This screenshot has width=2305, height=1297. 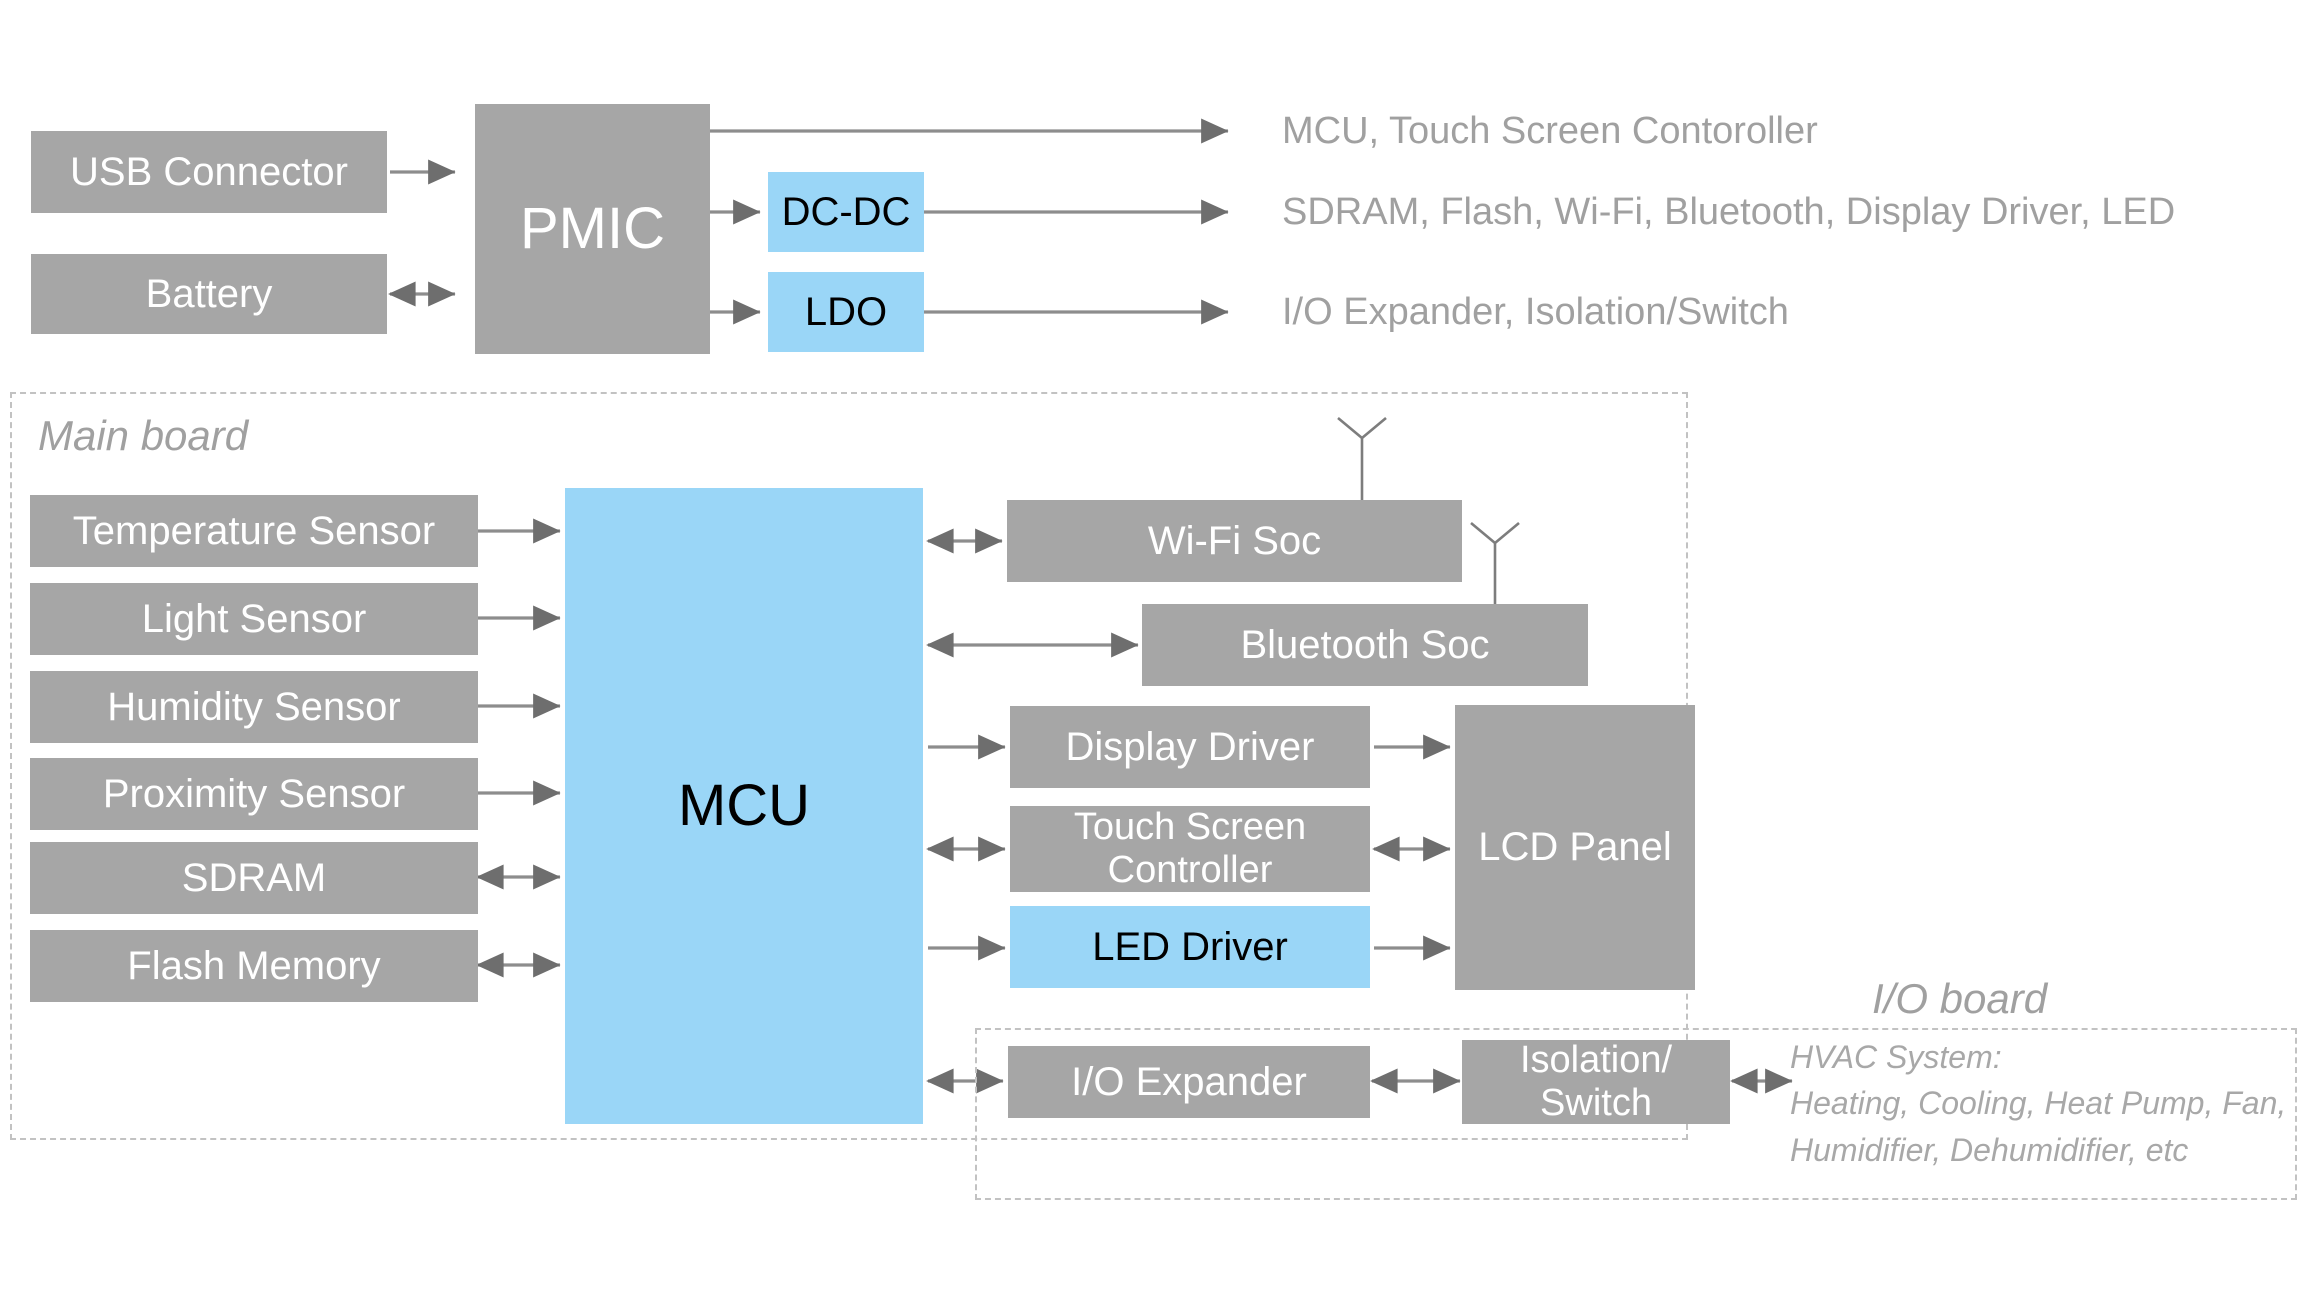 I want to click on block-sdram: SDRAM, so click(x=254, y=878).